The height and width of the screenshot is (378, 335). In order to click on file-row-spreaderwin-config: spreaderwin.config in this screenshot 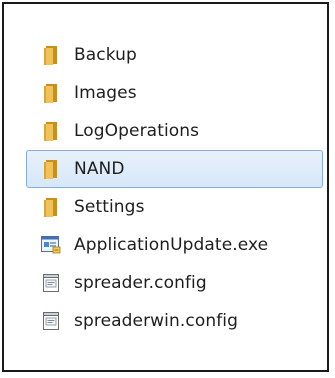, I will do `click(174, 321)`.